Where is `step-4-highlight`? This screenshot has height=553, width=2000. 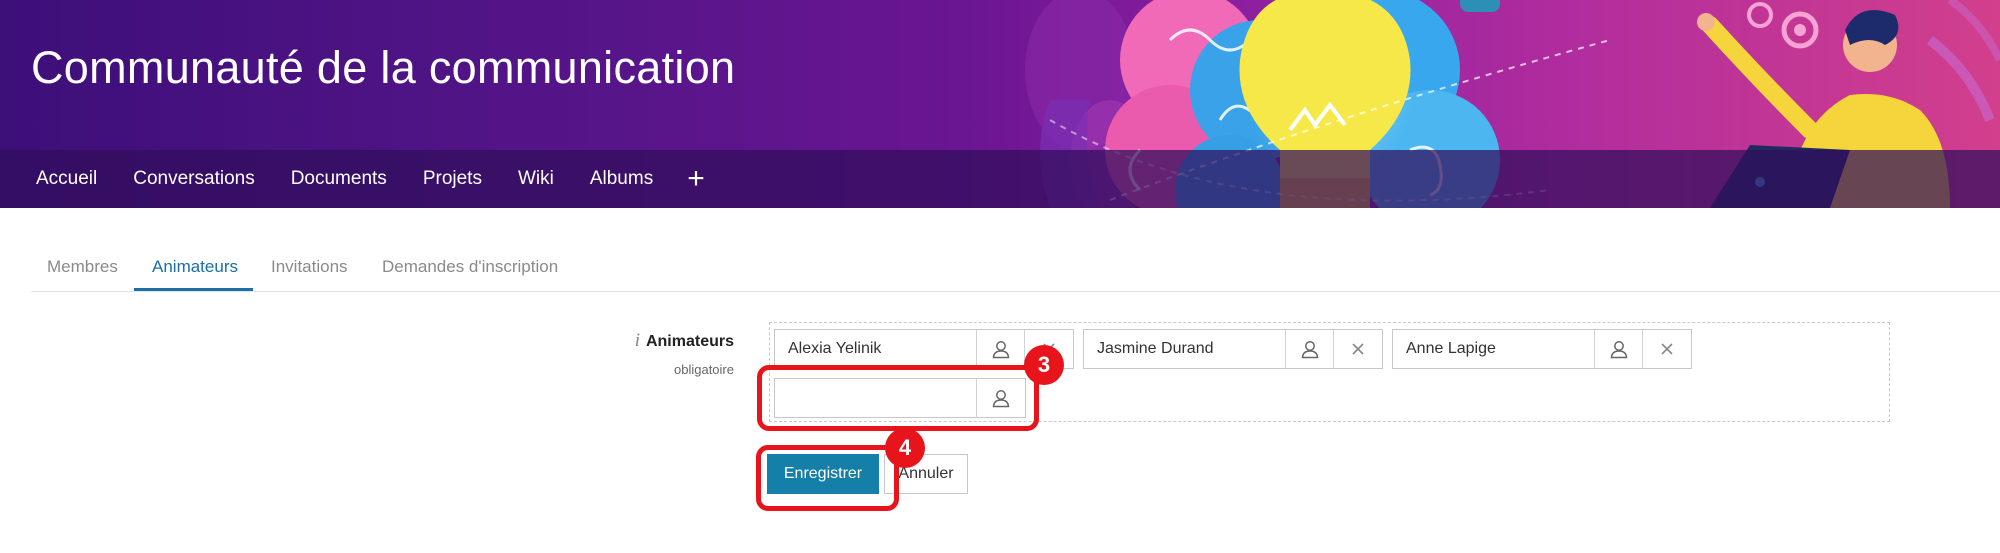 step-4-highlight is located at coordinates (827, 478).